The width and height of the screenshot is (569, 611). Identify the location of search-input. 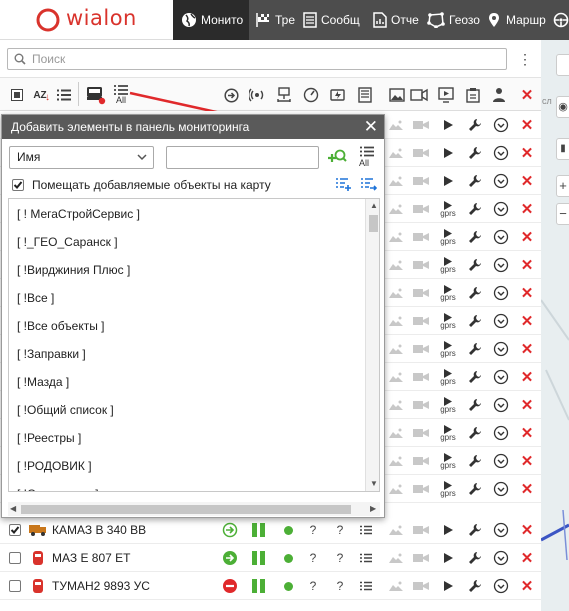
(262, 59).